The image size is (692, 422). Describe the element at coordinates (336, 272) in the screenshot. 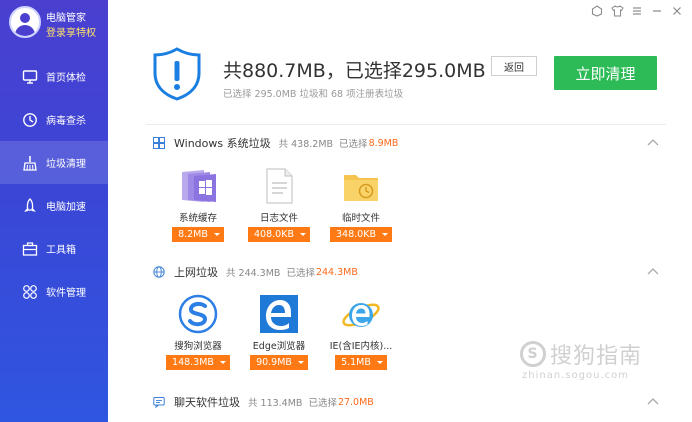

I see `section-selected-value: 244.3MB` at that location.